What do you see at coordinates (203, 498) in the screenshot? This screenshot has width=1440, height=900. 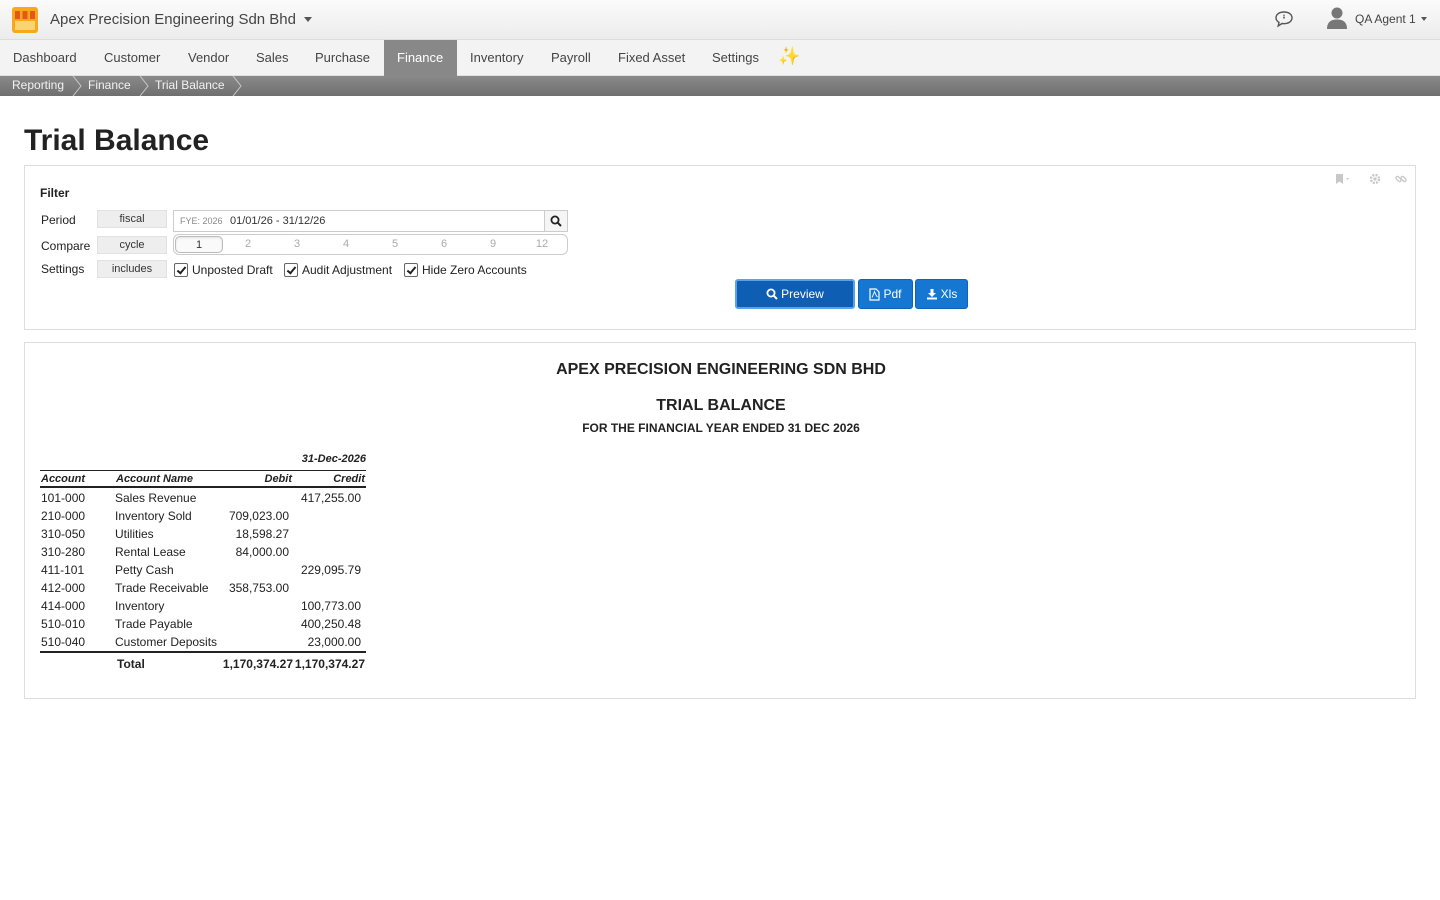 I see `table-row: 101-000 Sales Revenue 417,255.00` at bounding box center [203, 498].